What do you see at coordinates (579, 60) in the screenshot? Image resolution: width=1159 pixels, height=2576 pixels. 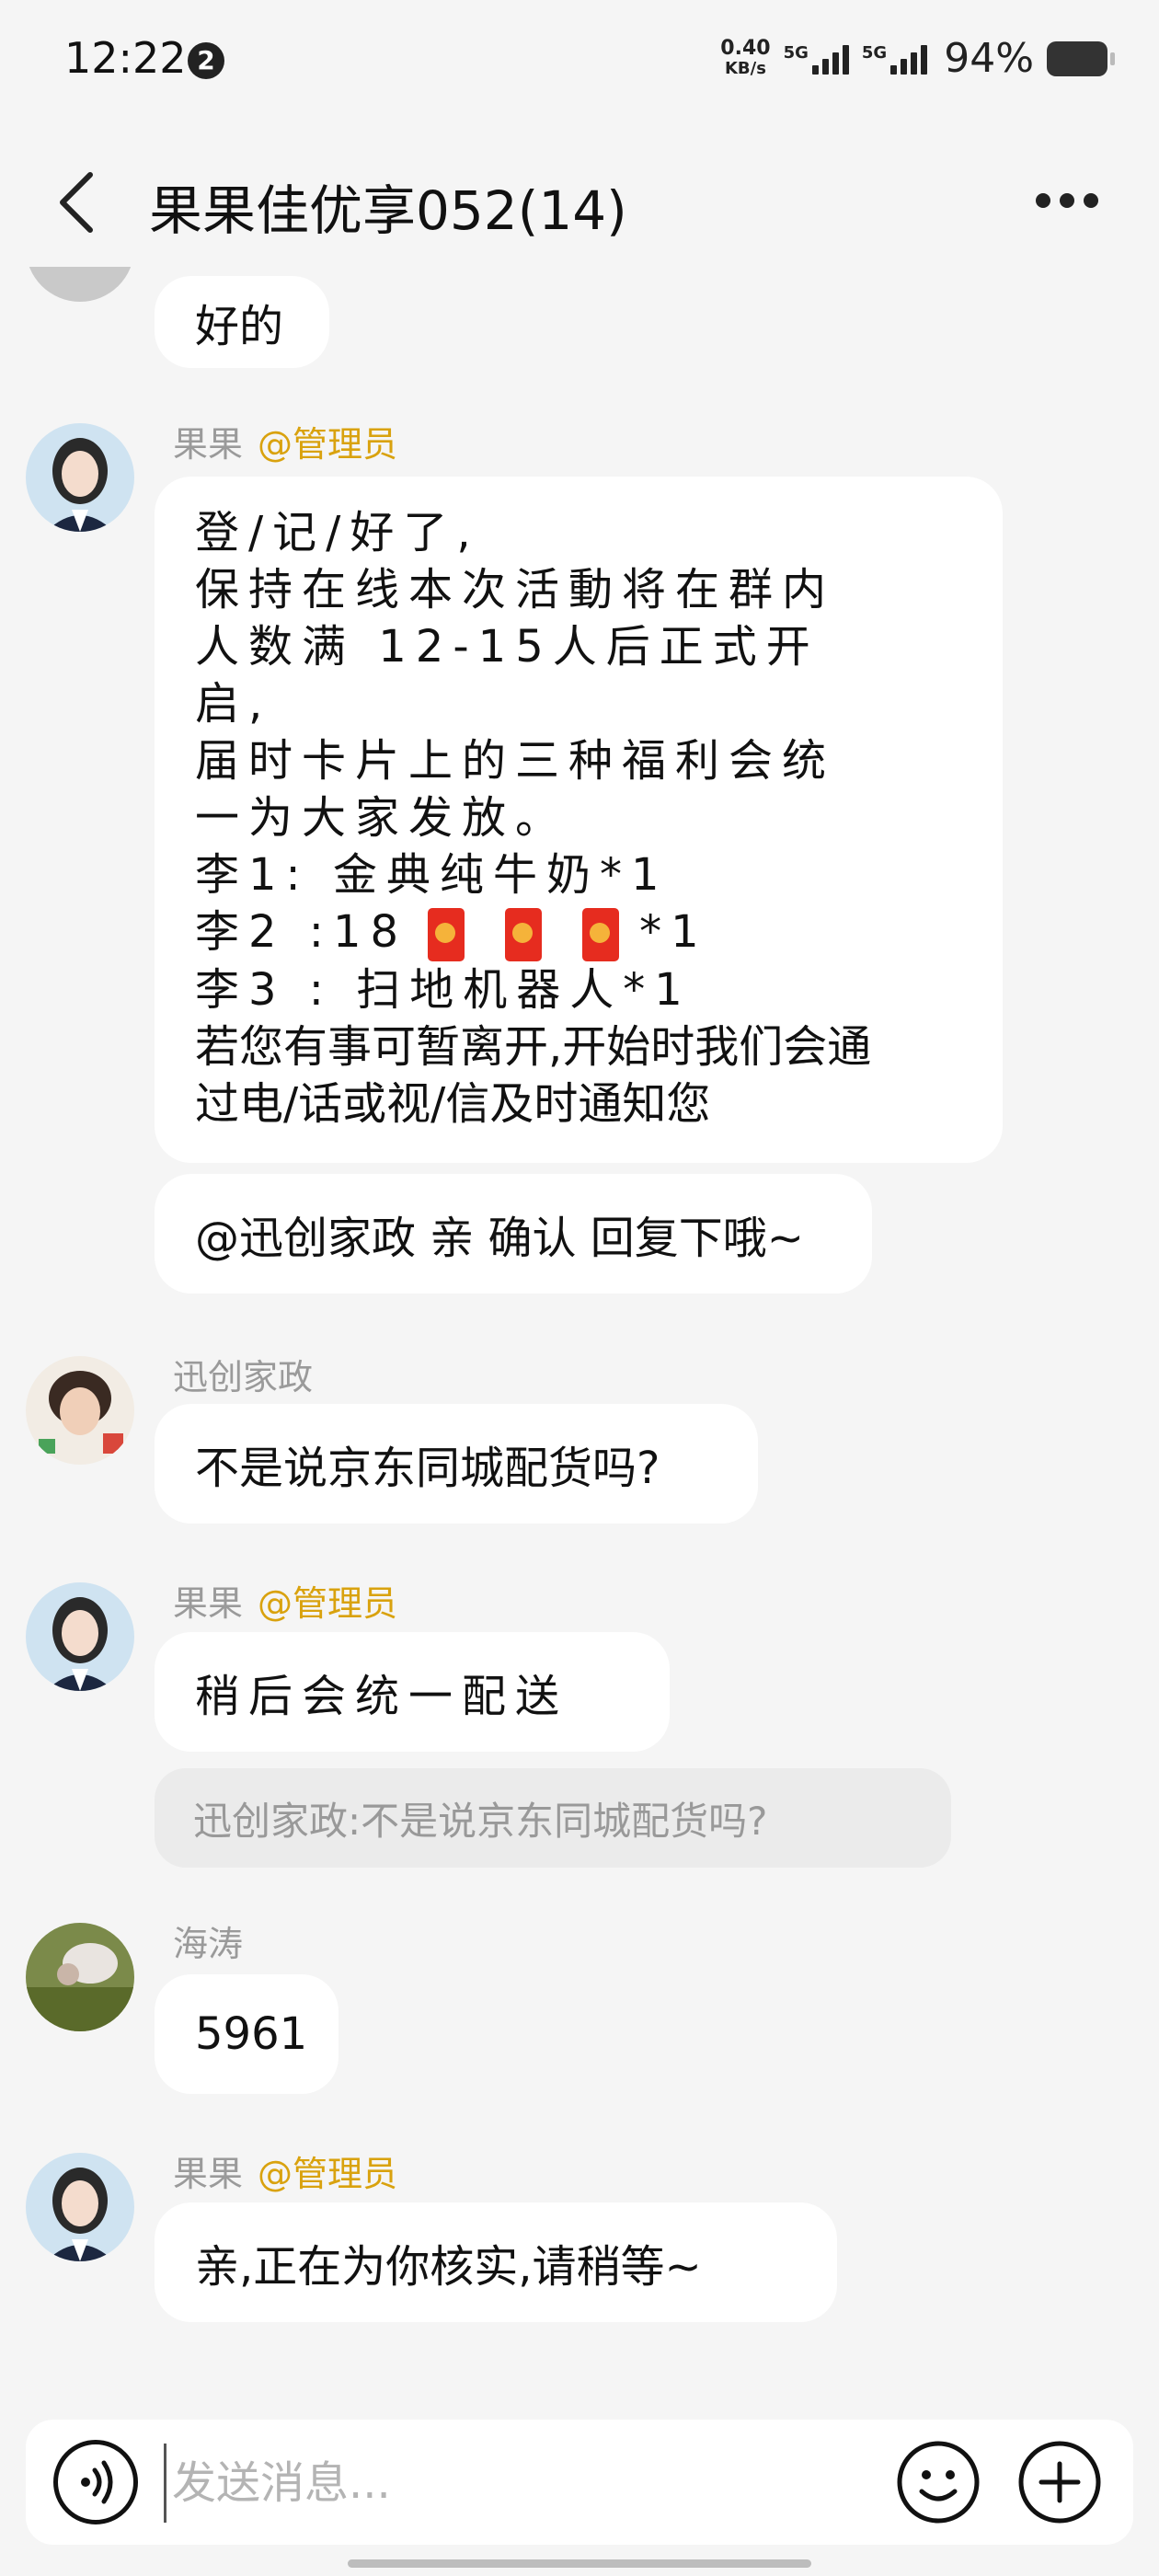 I see `status-bar: 12:22 2 0.40 KB/s 5G 5G 94%` at bounding box center [579, 60].